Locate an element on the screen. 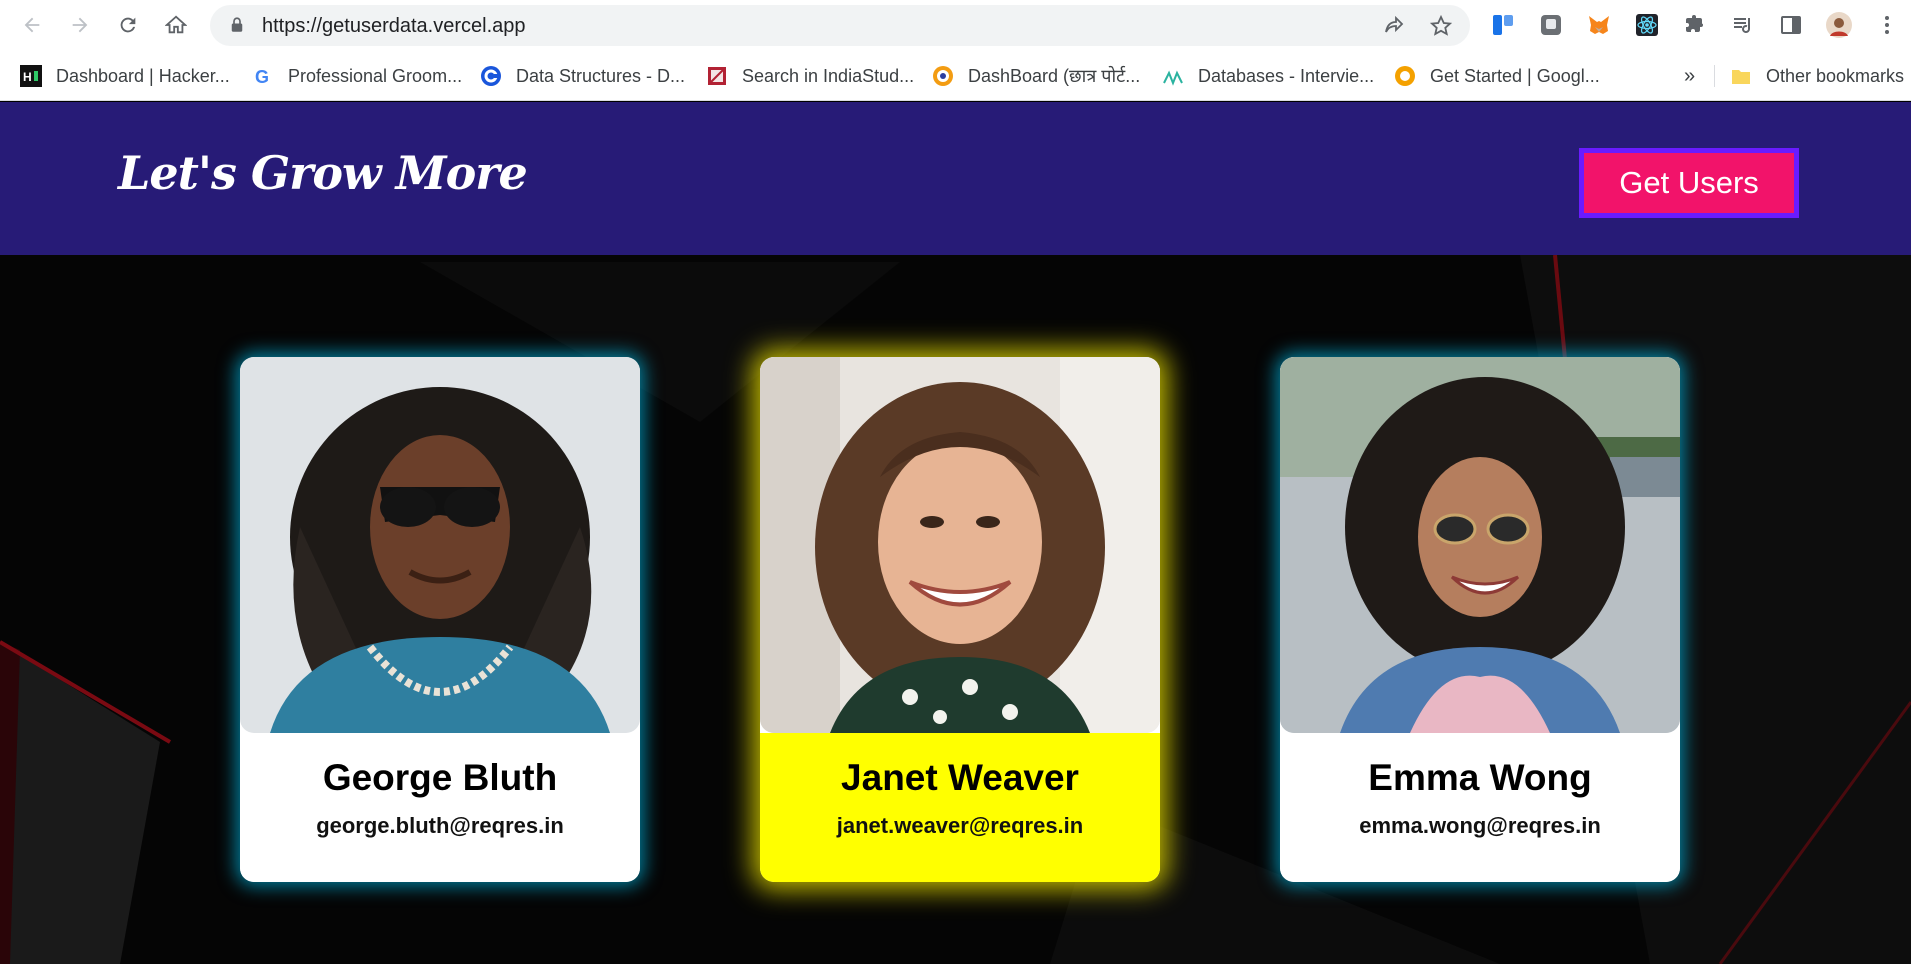 Image resolution: width=1911 pixels, height=964 pixels. url-text: https://getuserdata.vercel.app is located at coordinates (394, 26).